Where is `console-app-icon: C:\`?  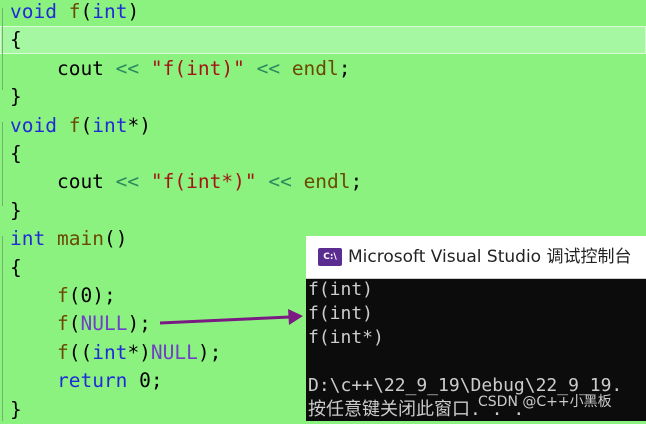 console-app-icon: C:\ is located at coordinates (330, 257).